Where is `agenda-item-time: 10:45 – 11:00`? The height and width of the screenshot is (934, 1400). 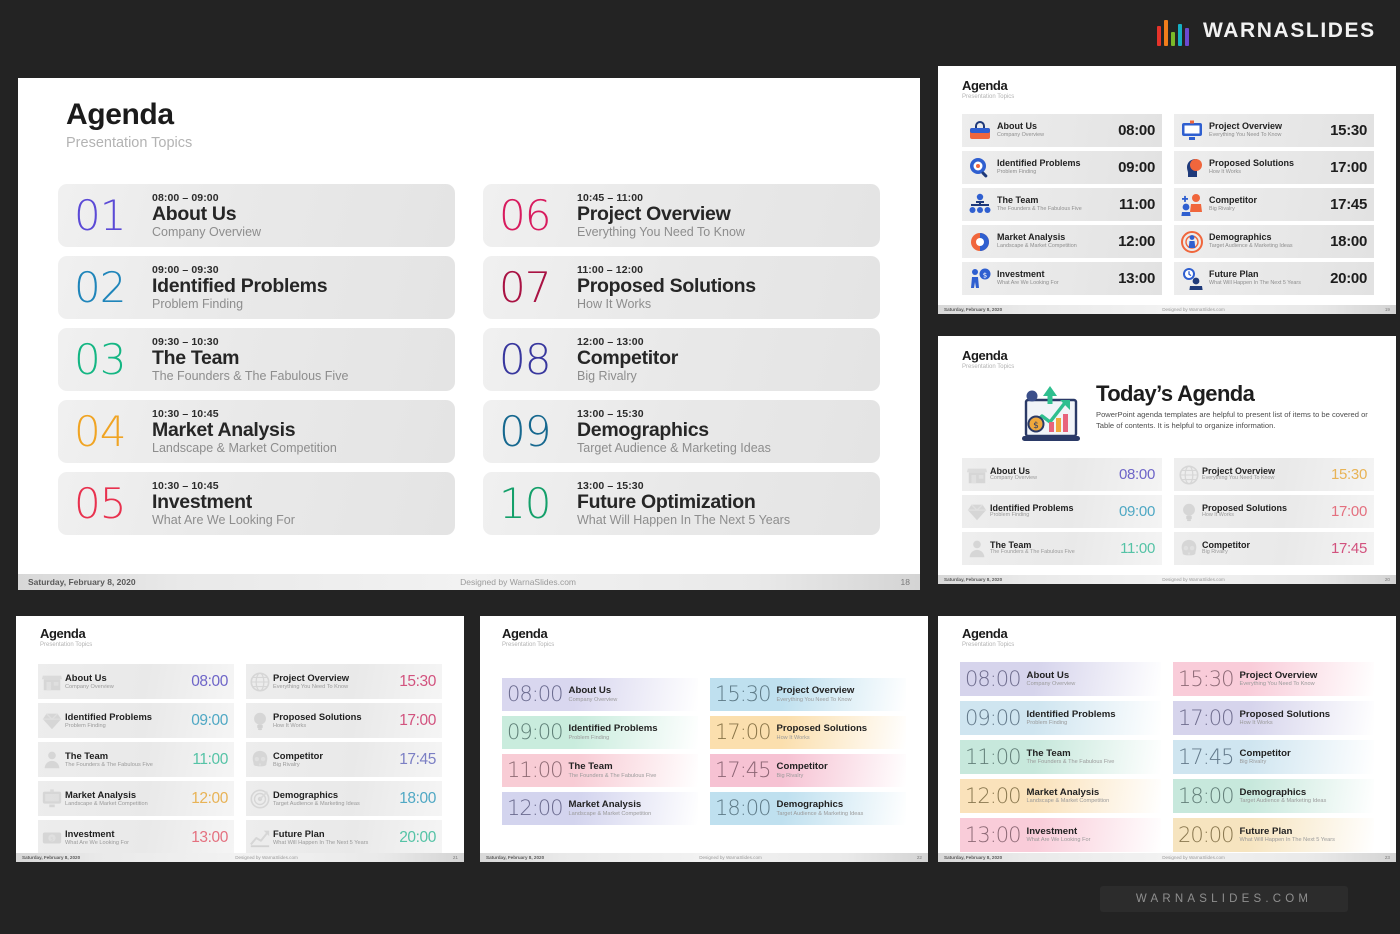 agenda-item-time: 10:45 – 11:00 is located at coordinates (610, 197).